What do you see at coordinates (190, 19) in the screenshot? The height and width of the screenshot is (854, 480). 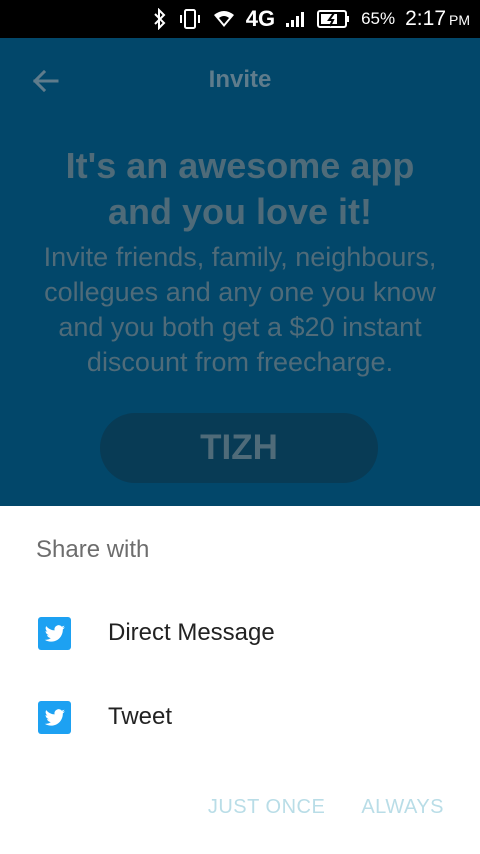 I see `vibrate-icon` at bounding box center [190, 19].